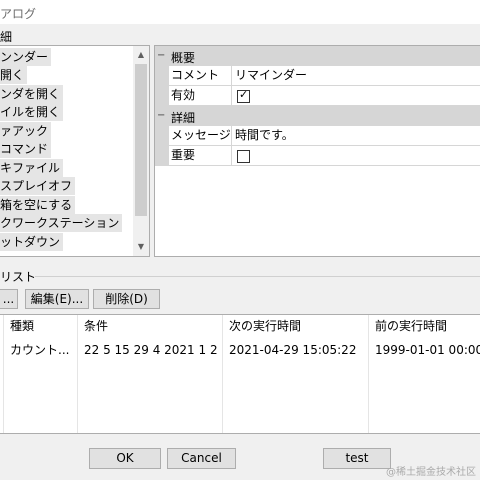 The height and width of the screenshot is (480, 480). What do you see at coordinates (424, 350) in the screenshot?
I see `table-cell-last-run: 1999-01-01 00:00:00` at bounding box center [424, 350].